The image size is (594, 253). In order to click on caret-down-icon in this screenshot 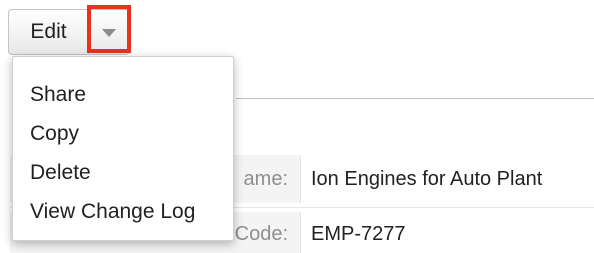, I will do `click(109, 33)`.